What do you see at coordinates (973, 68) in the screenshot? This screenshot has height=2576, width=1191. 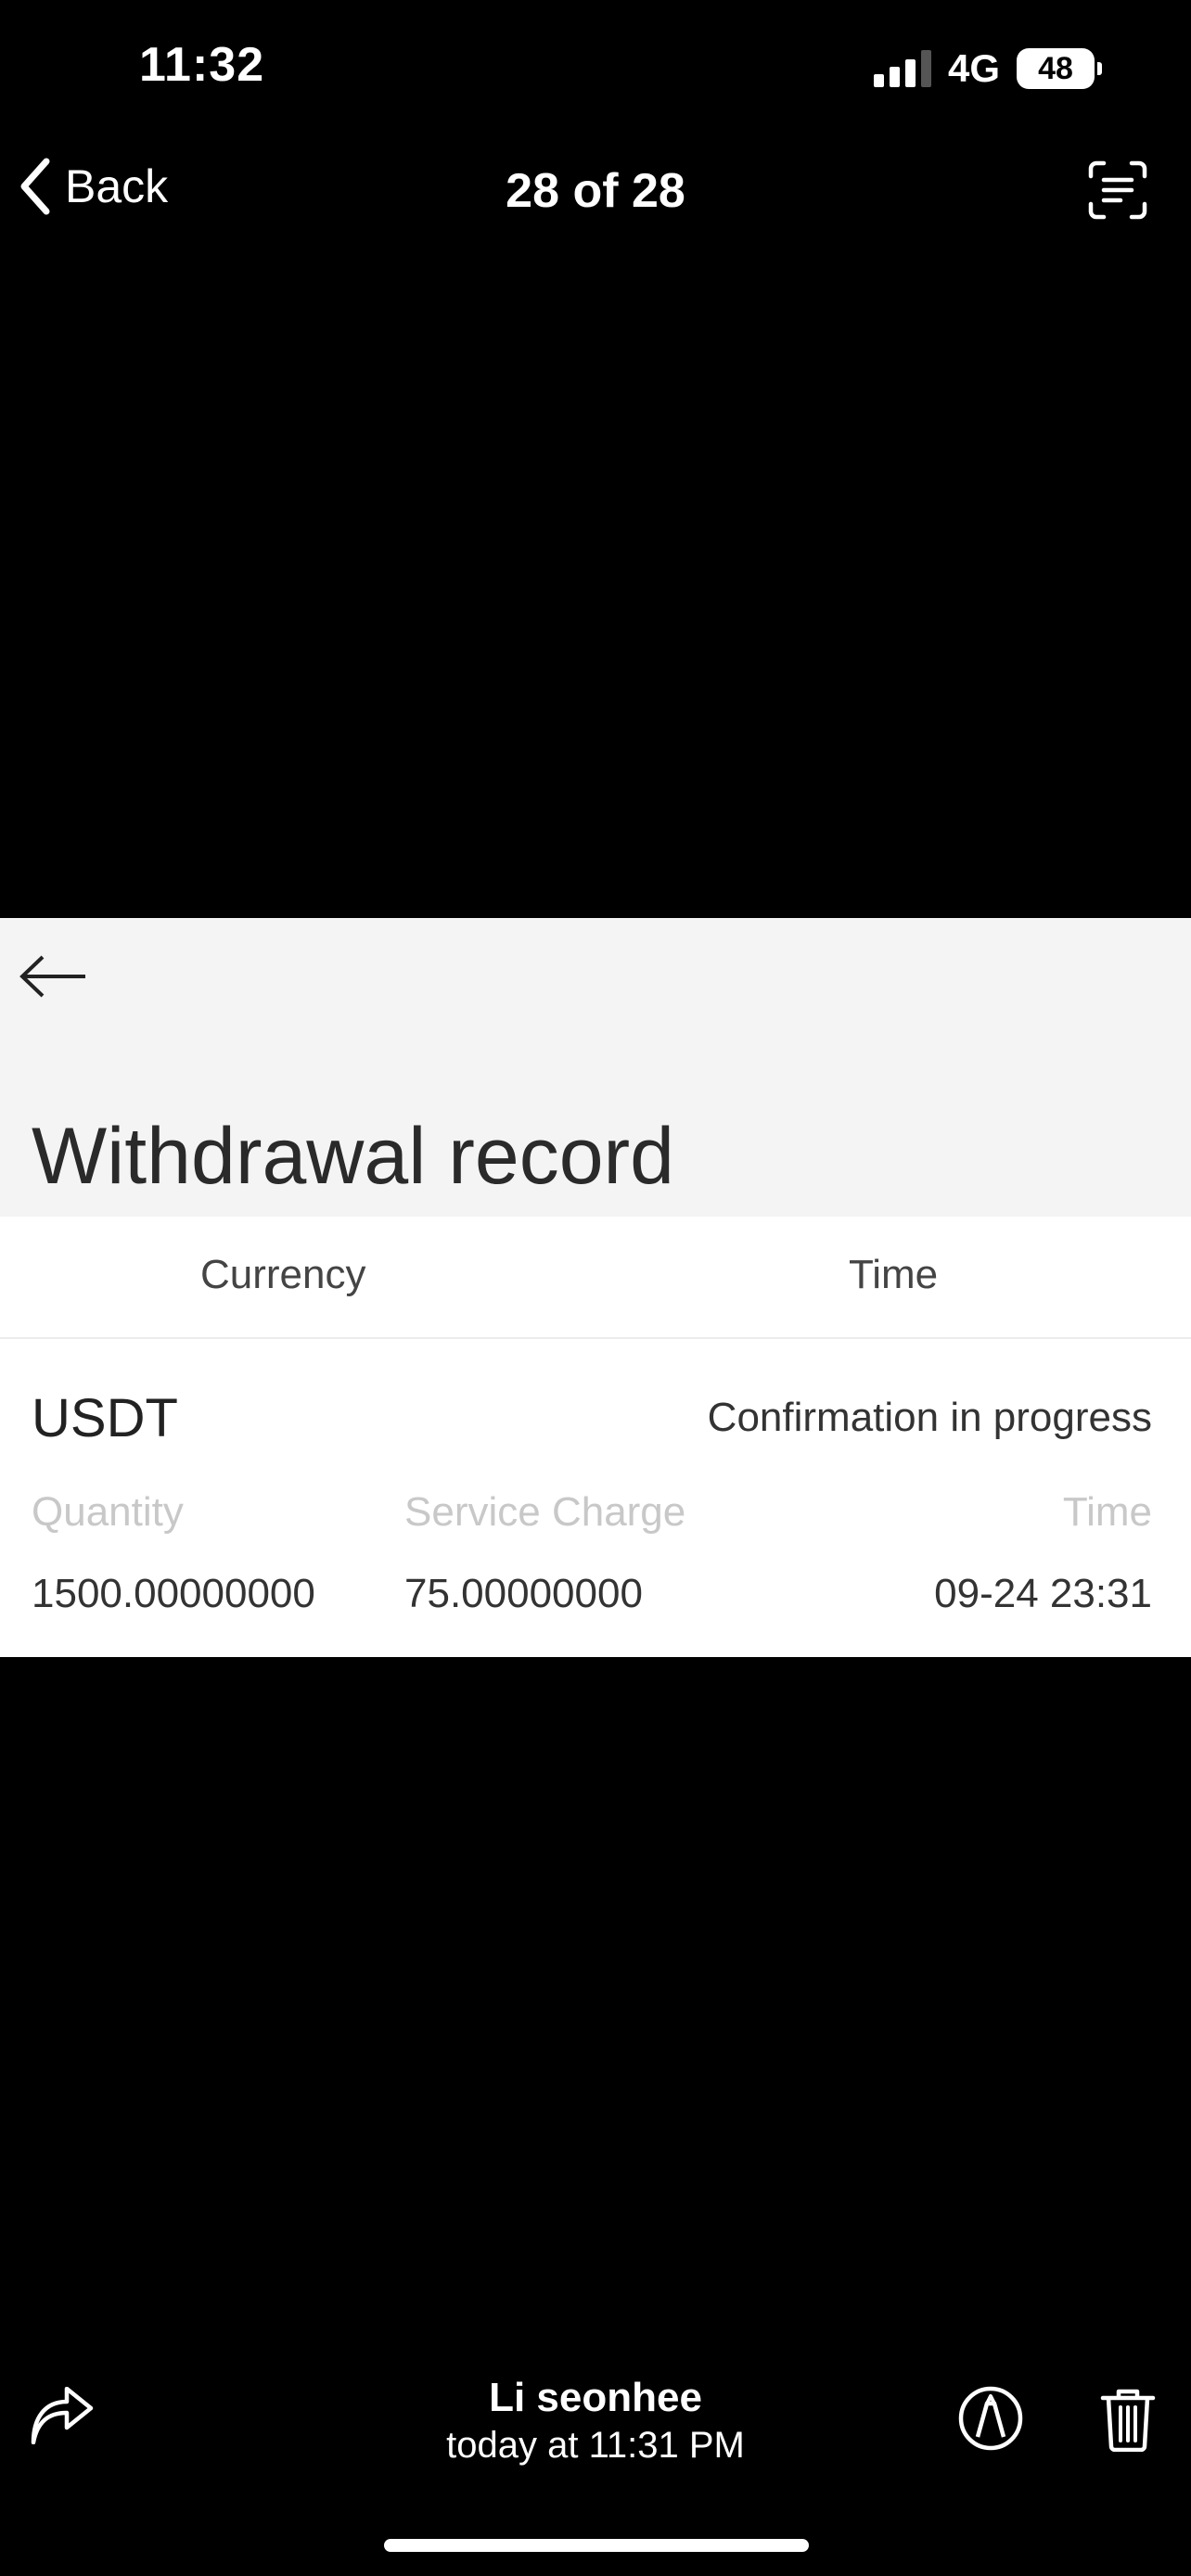 I see `network-type: 4G` at bounding box center [973, 68].